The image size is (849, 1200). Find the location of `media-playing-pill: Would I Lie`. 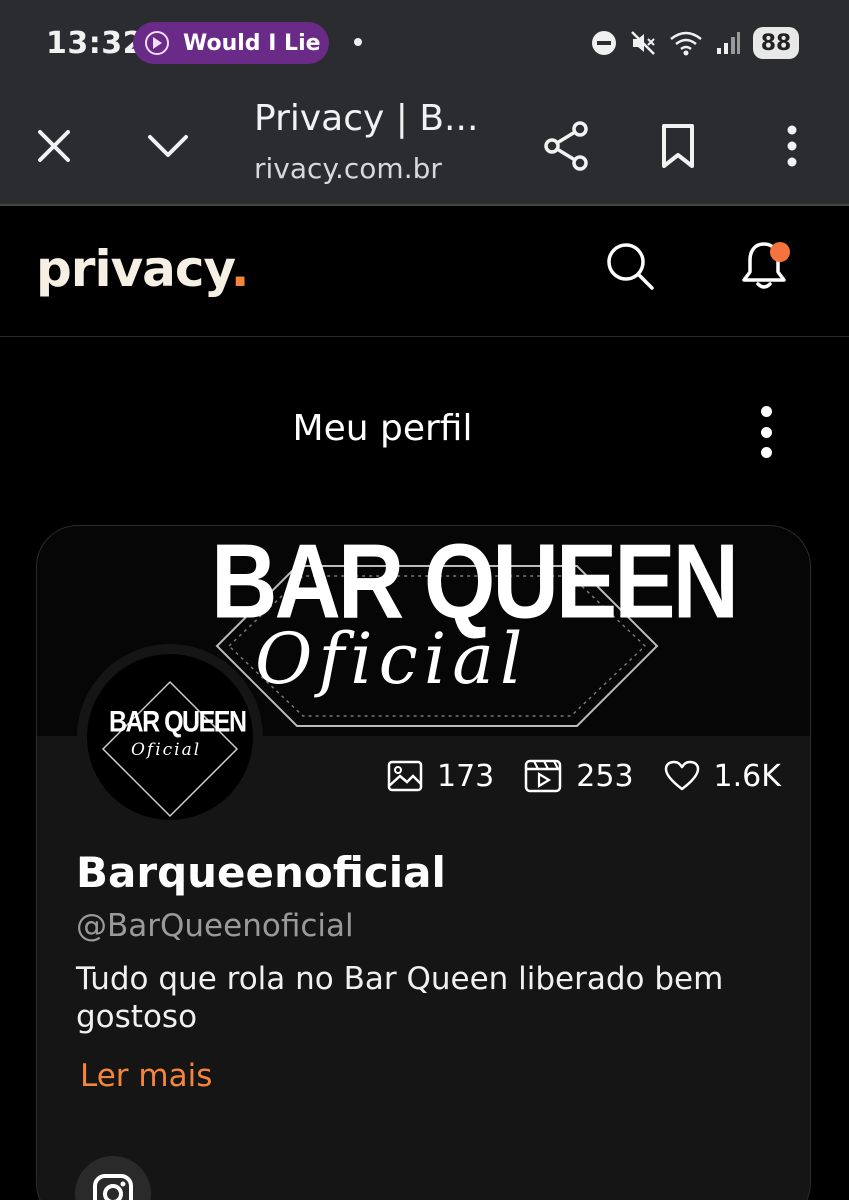

media-playing-pill: Would I Lie is located at coordinates (231, 43).